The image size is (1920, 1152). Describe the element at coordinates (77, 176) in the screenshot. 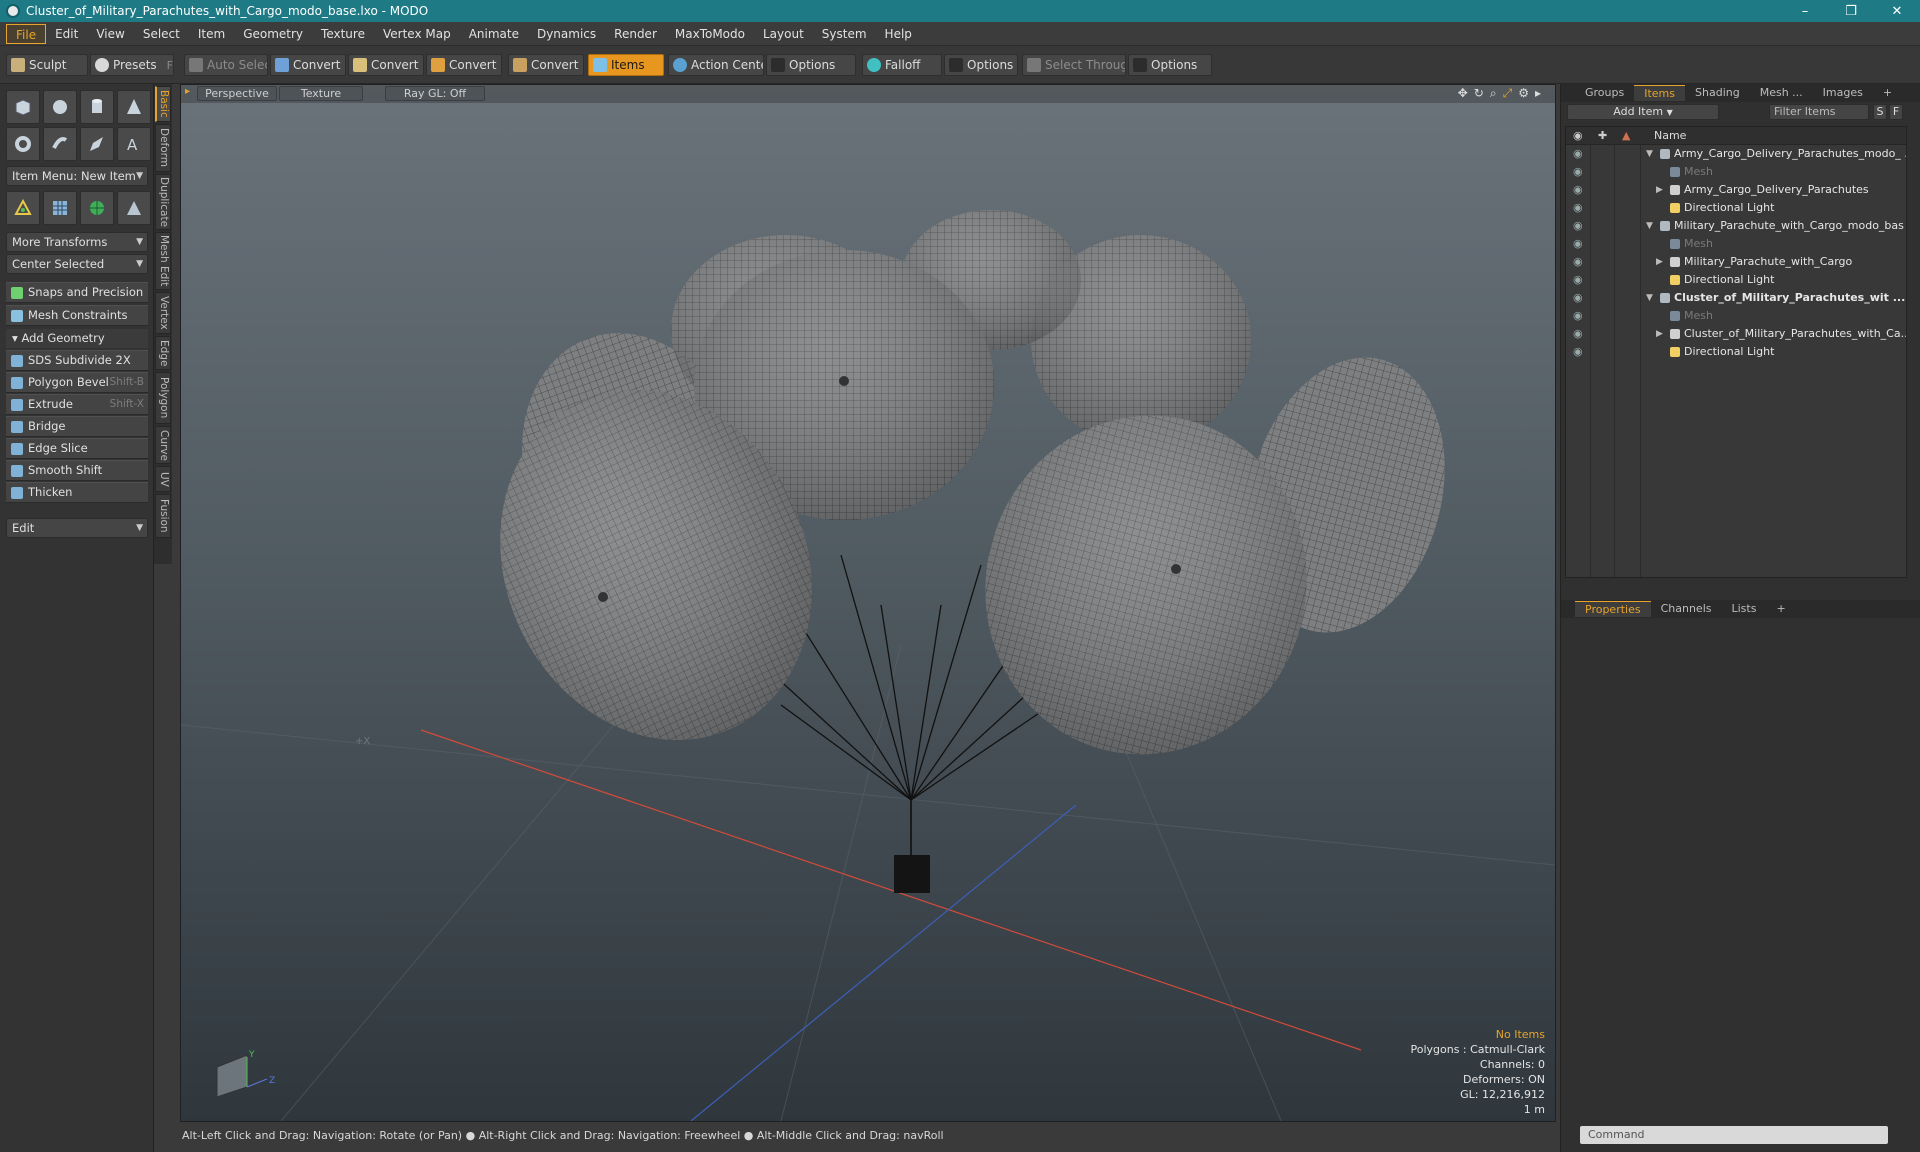

I see `item-menu-dropdown: Item Menu: New Item ▼` at that location.